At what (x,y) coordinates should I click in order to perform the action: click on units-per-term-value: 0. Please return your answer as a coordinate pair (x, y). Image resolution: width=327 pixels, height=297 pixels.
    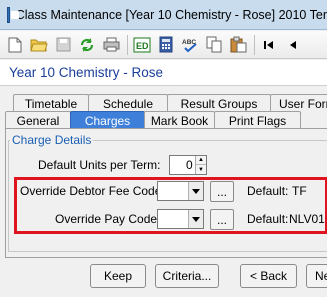
    Looking at the image, I should click on (189, 165).